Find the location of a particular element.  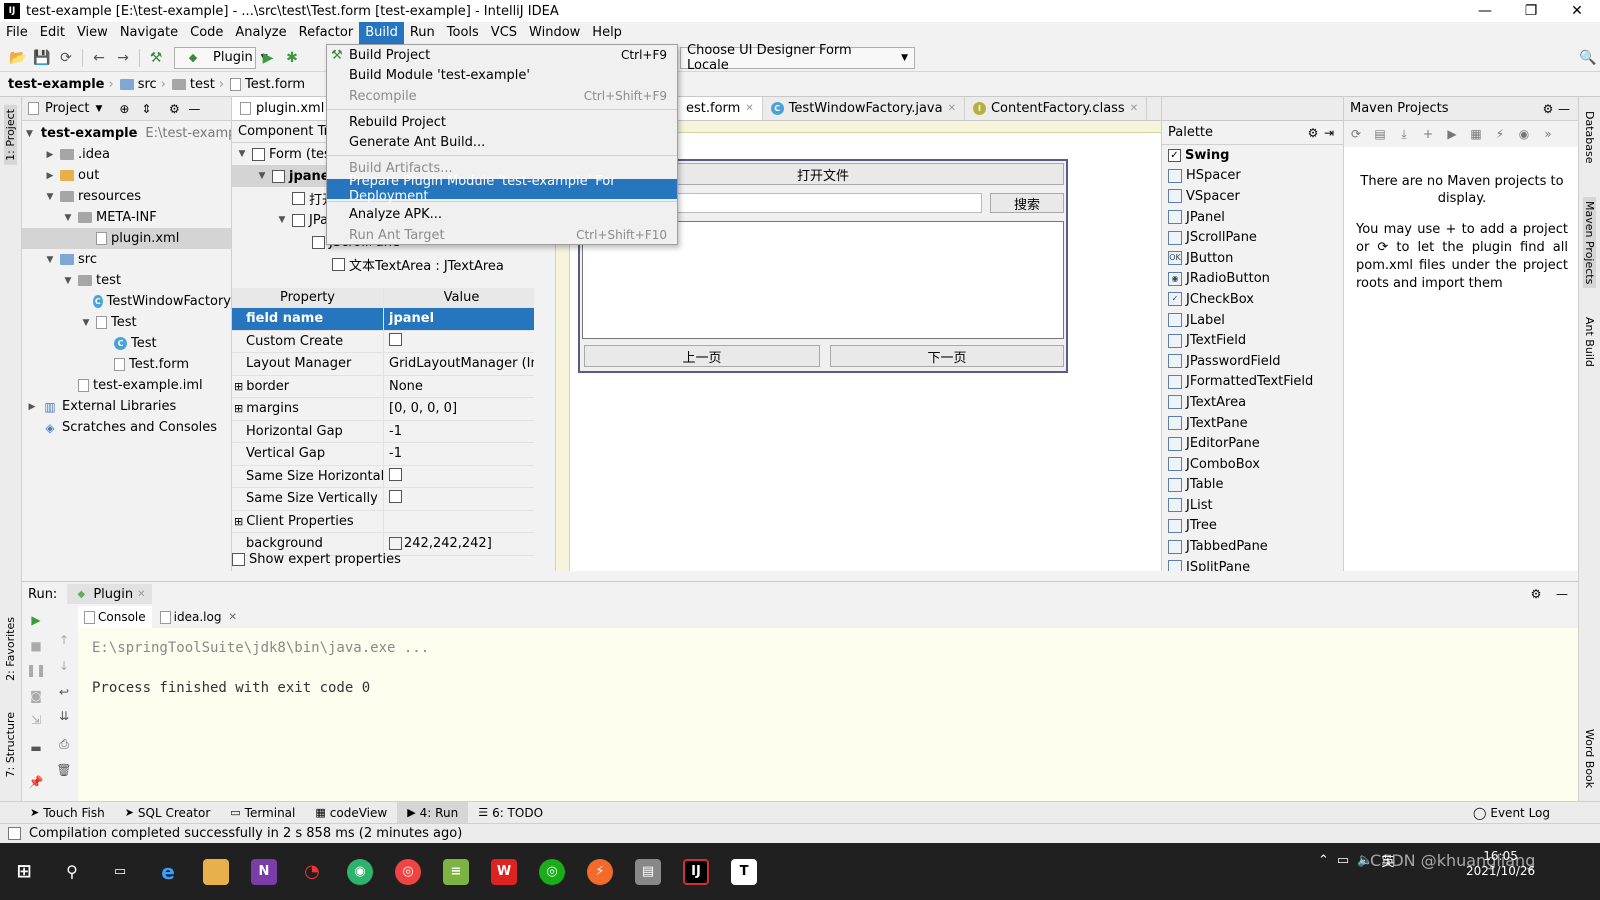

palette-item: ◉ JRadioButton is located at coordinates (1252, 279).